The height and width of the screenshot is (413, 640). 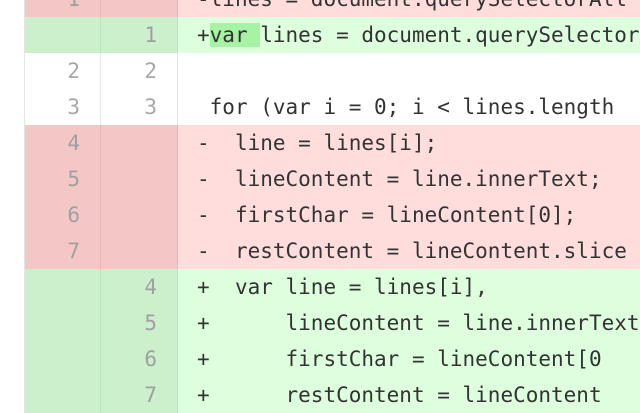 I want to click on code-line: + lineContent = line.innerText, so click(x=409, y=323).